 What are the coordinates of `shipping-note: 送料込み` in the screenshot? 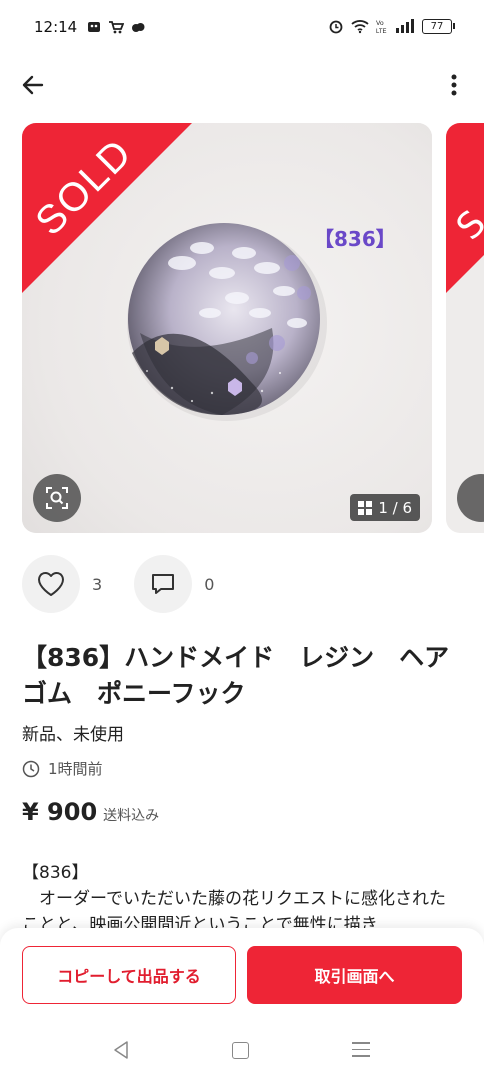 It's located at (131, 816).